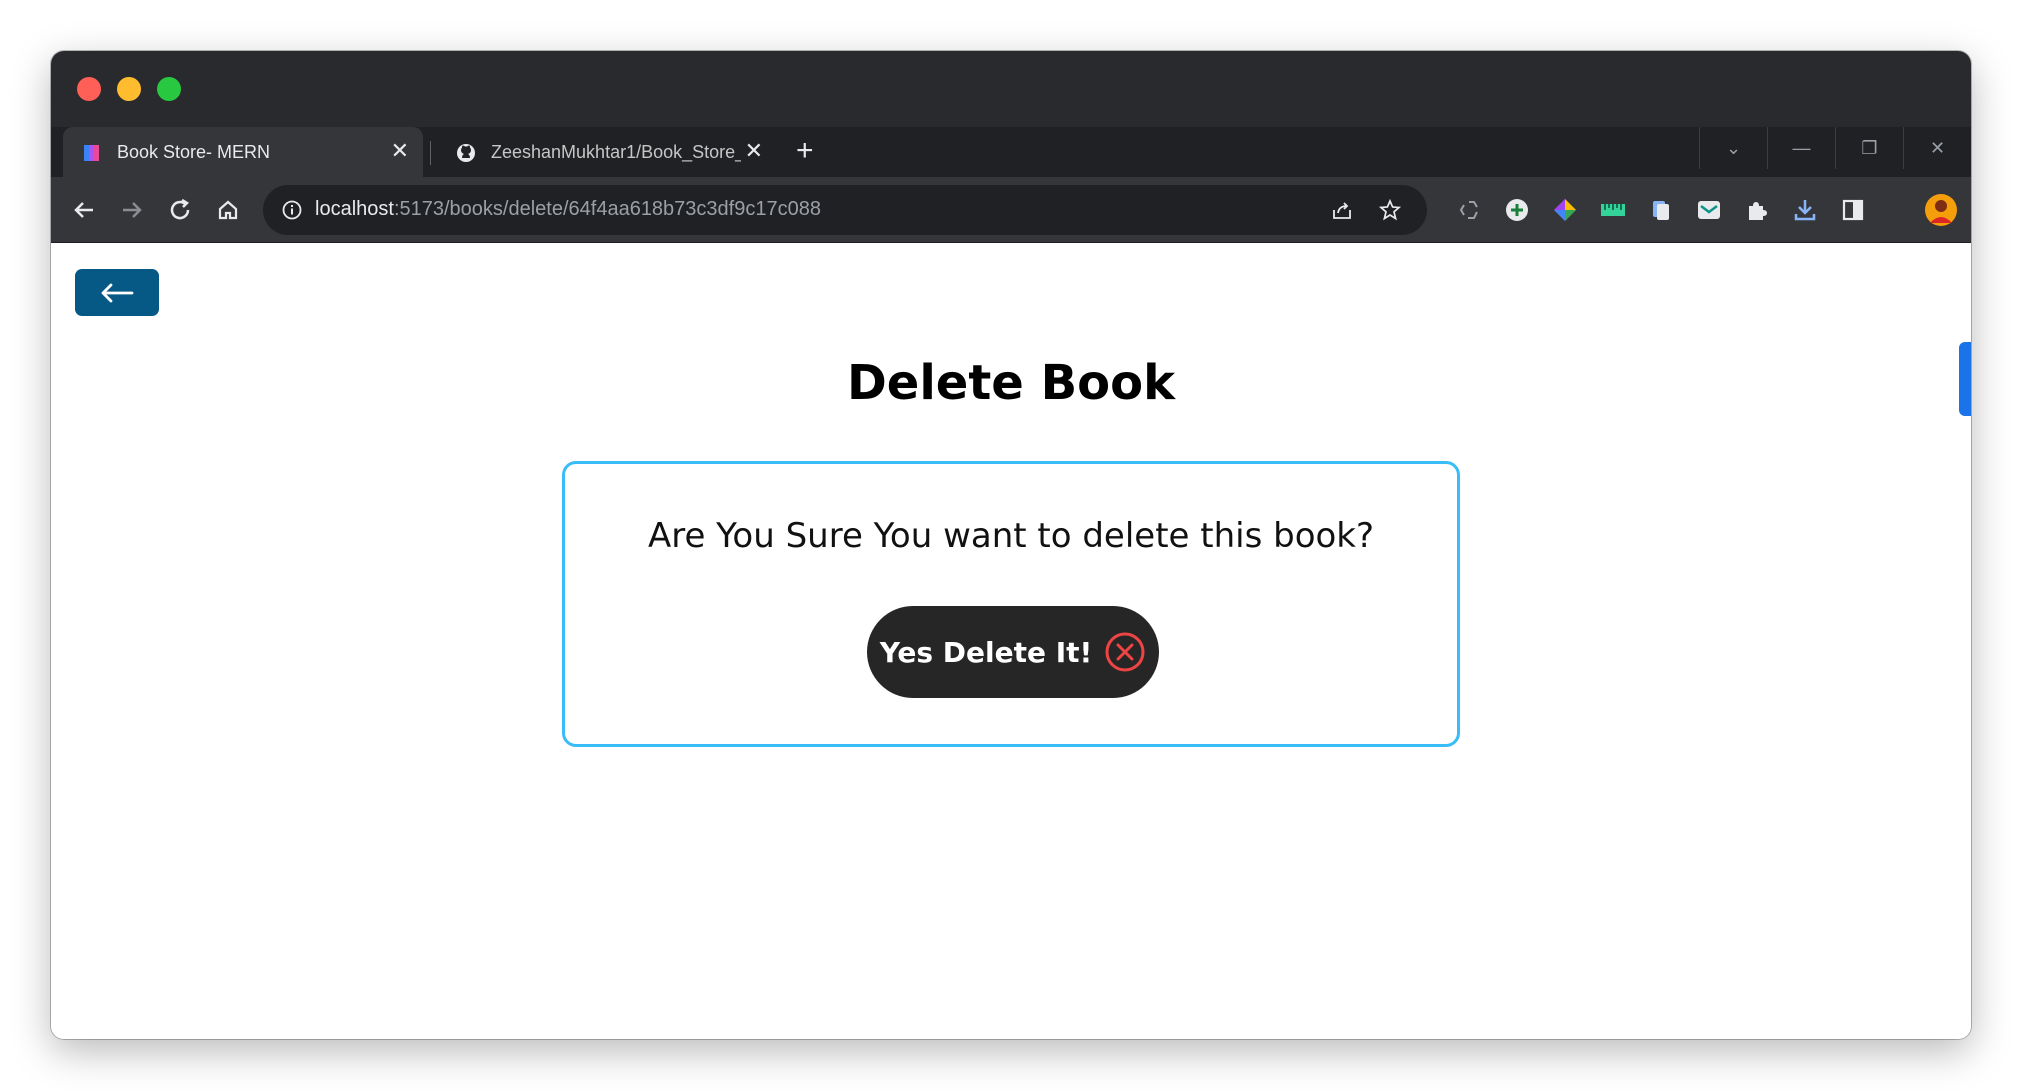 This screenshot has width=2021, height=1090. Describe the element at coordinates (129, 89) in the screenshot. I see `minimize-window-button` at that location.